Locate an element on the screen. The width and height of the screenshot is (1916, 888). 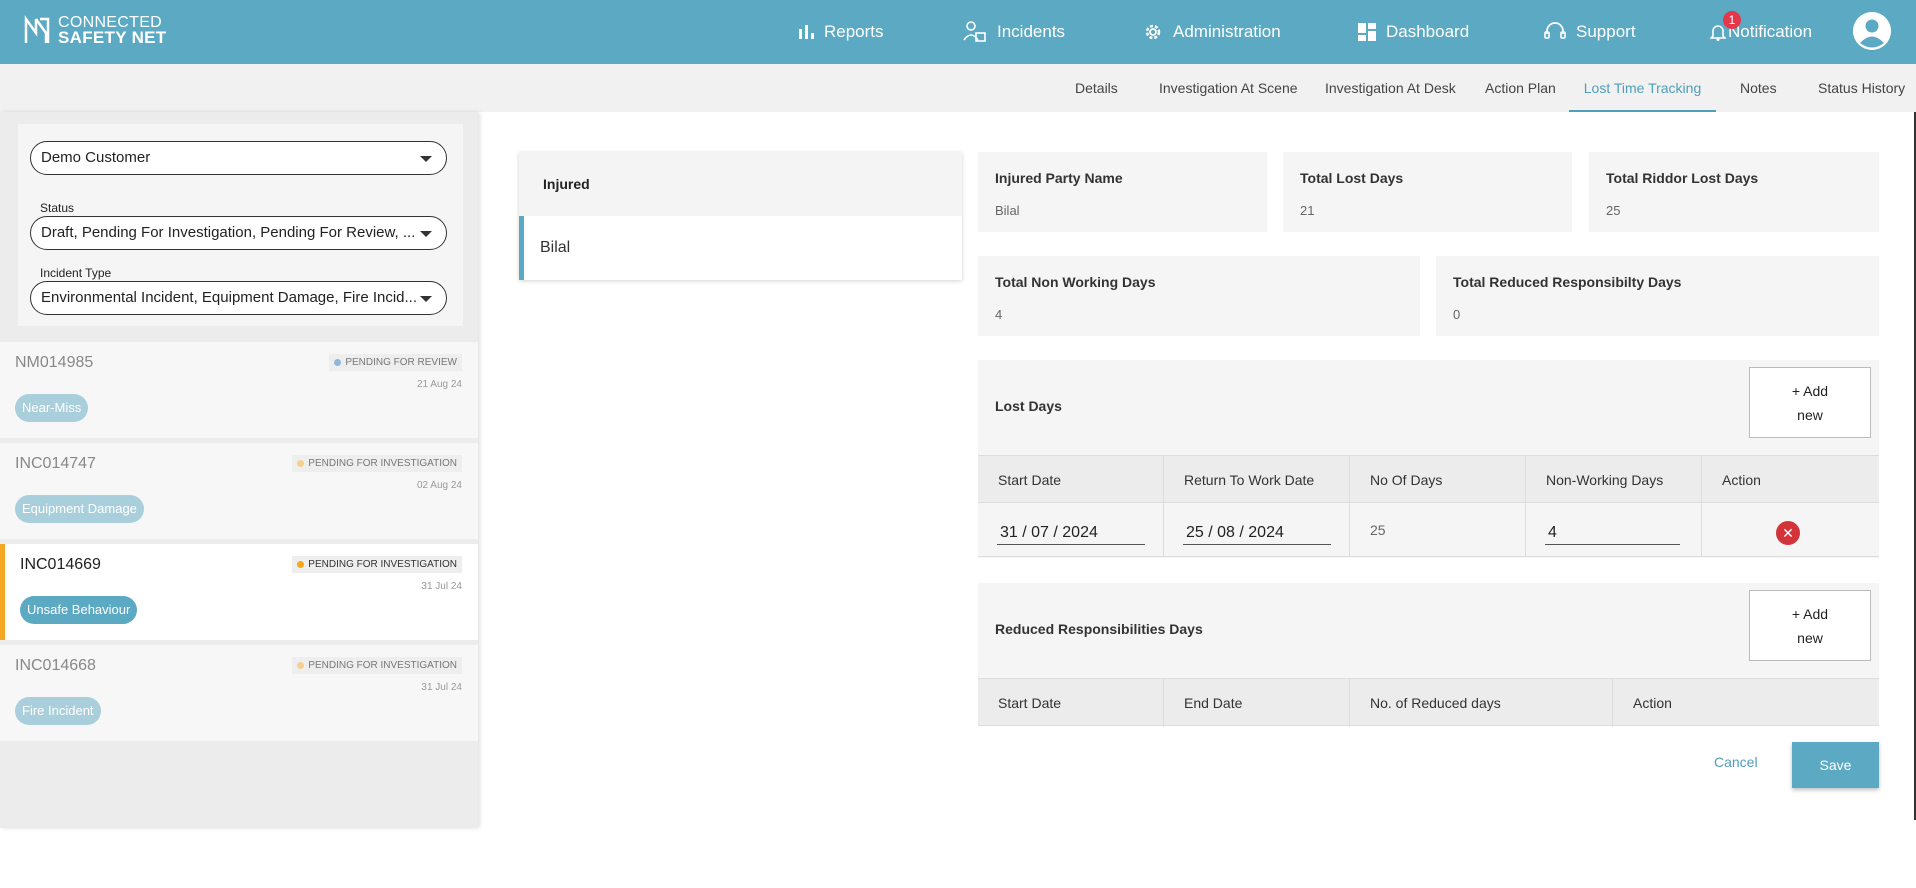
total-lost-days-box: Total Lost Days 21 is located at coordinates (1427, 192).